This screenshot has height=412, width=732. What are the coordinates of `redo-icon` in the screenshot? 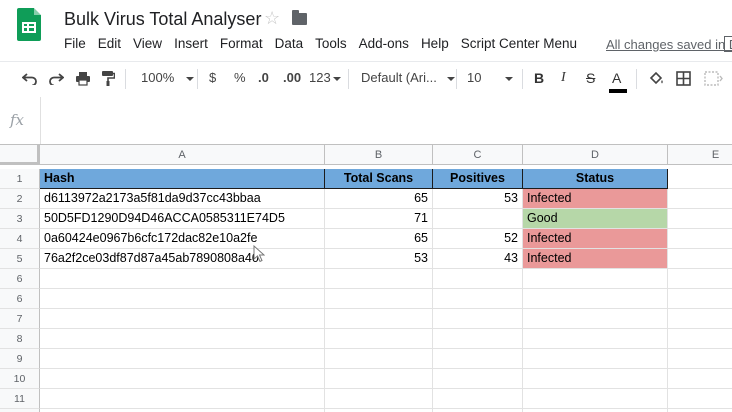 It's located at (56, 78).